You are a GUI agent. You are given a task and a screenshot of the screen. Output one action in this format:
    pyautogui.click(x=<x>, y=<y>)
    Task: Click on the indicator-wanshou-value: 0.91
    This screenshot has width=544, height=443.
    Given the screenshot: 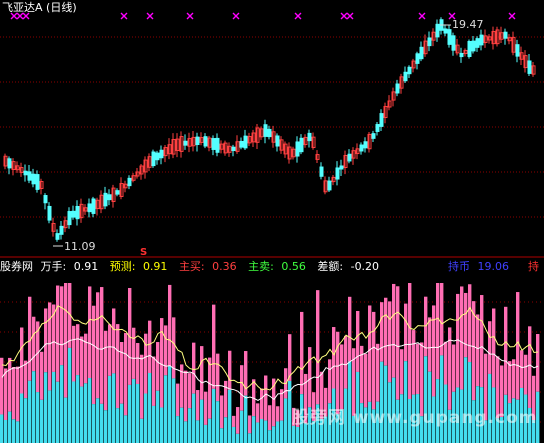 What is the action you would take?
    pyautogui.click(x=86, y=266)
    